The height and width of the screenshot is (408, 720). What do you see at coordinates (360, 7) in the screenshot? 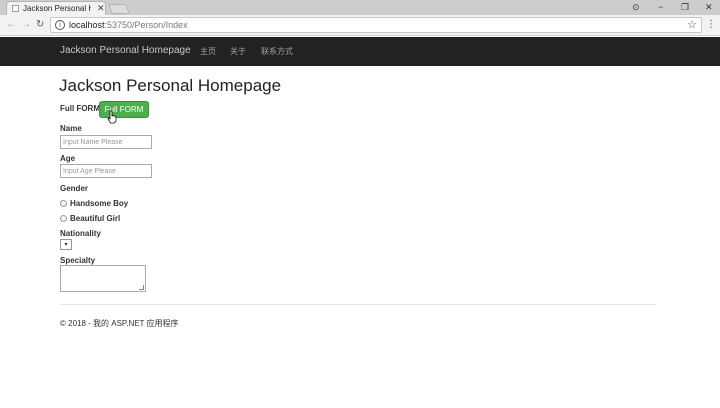
I see `browser-tabstrip: Jackson Personal Homep ✕ ⊙ − ❐ ✕` at bounding box center [360, 7].